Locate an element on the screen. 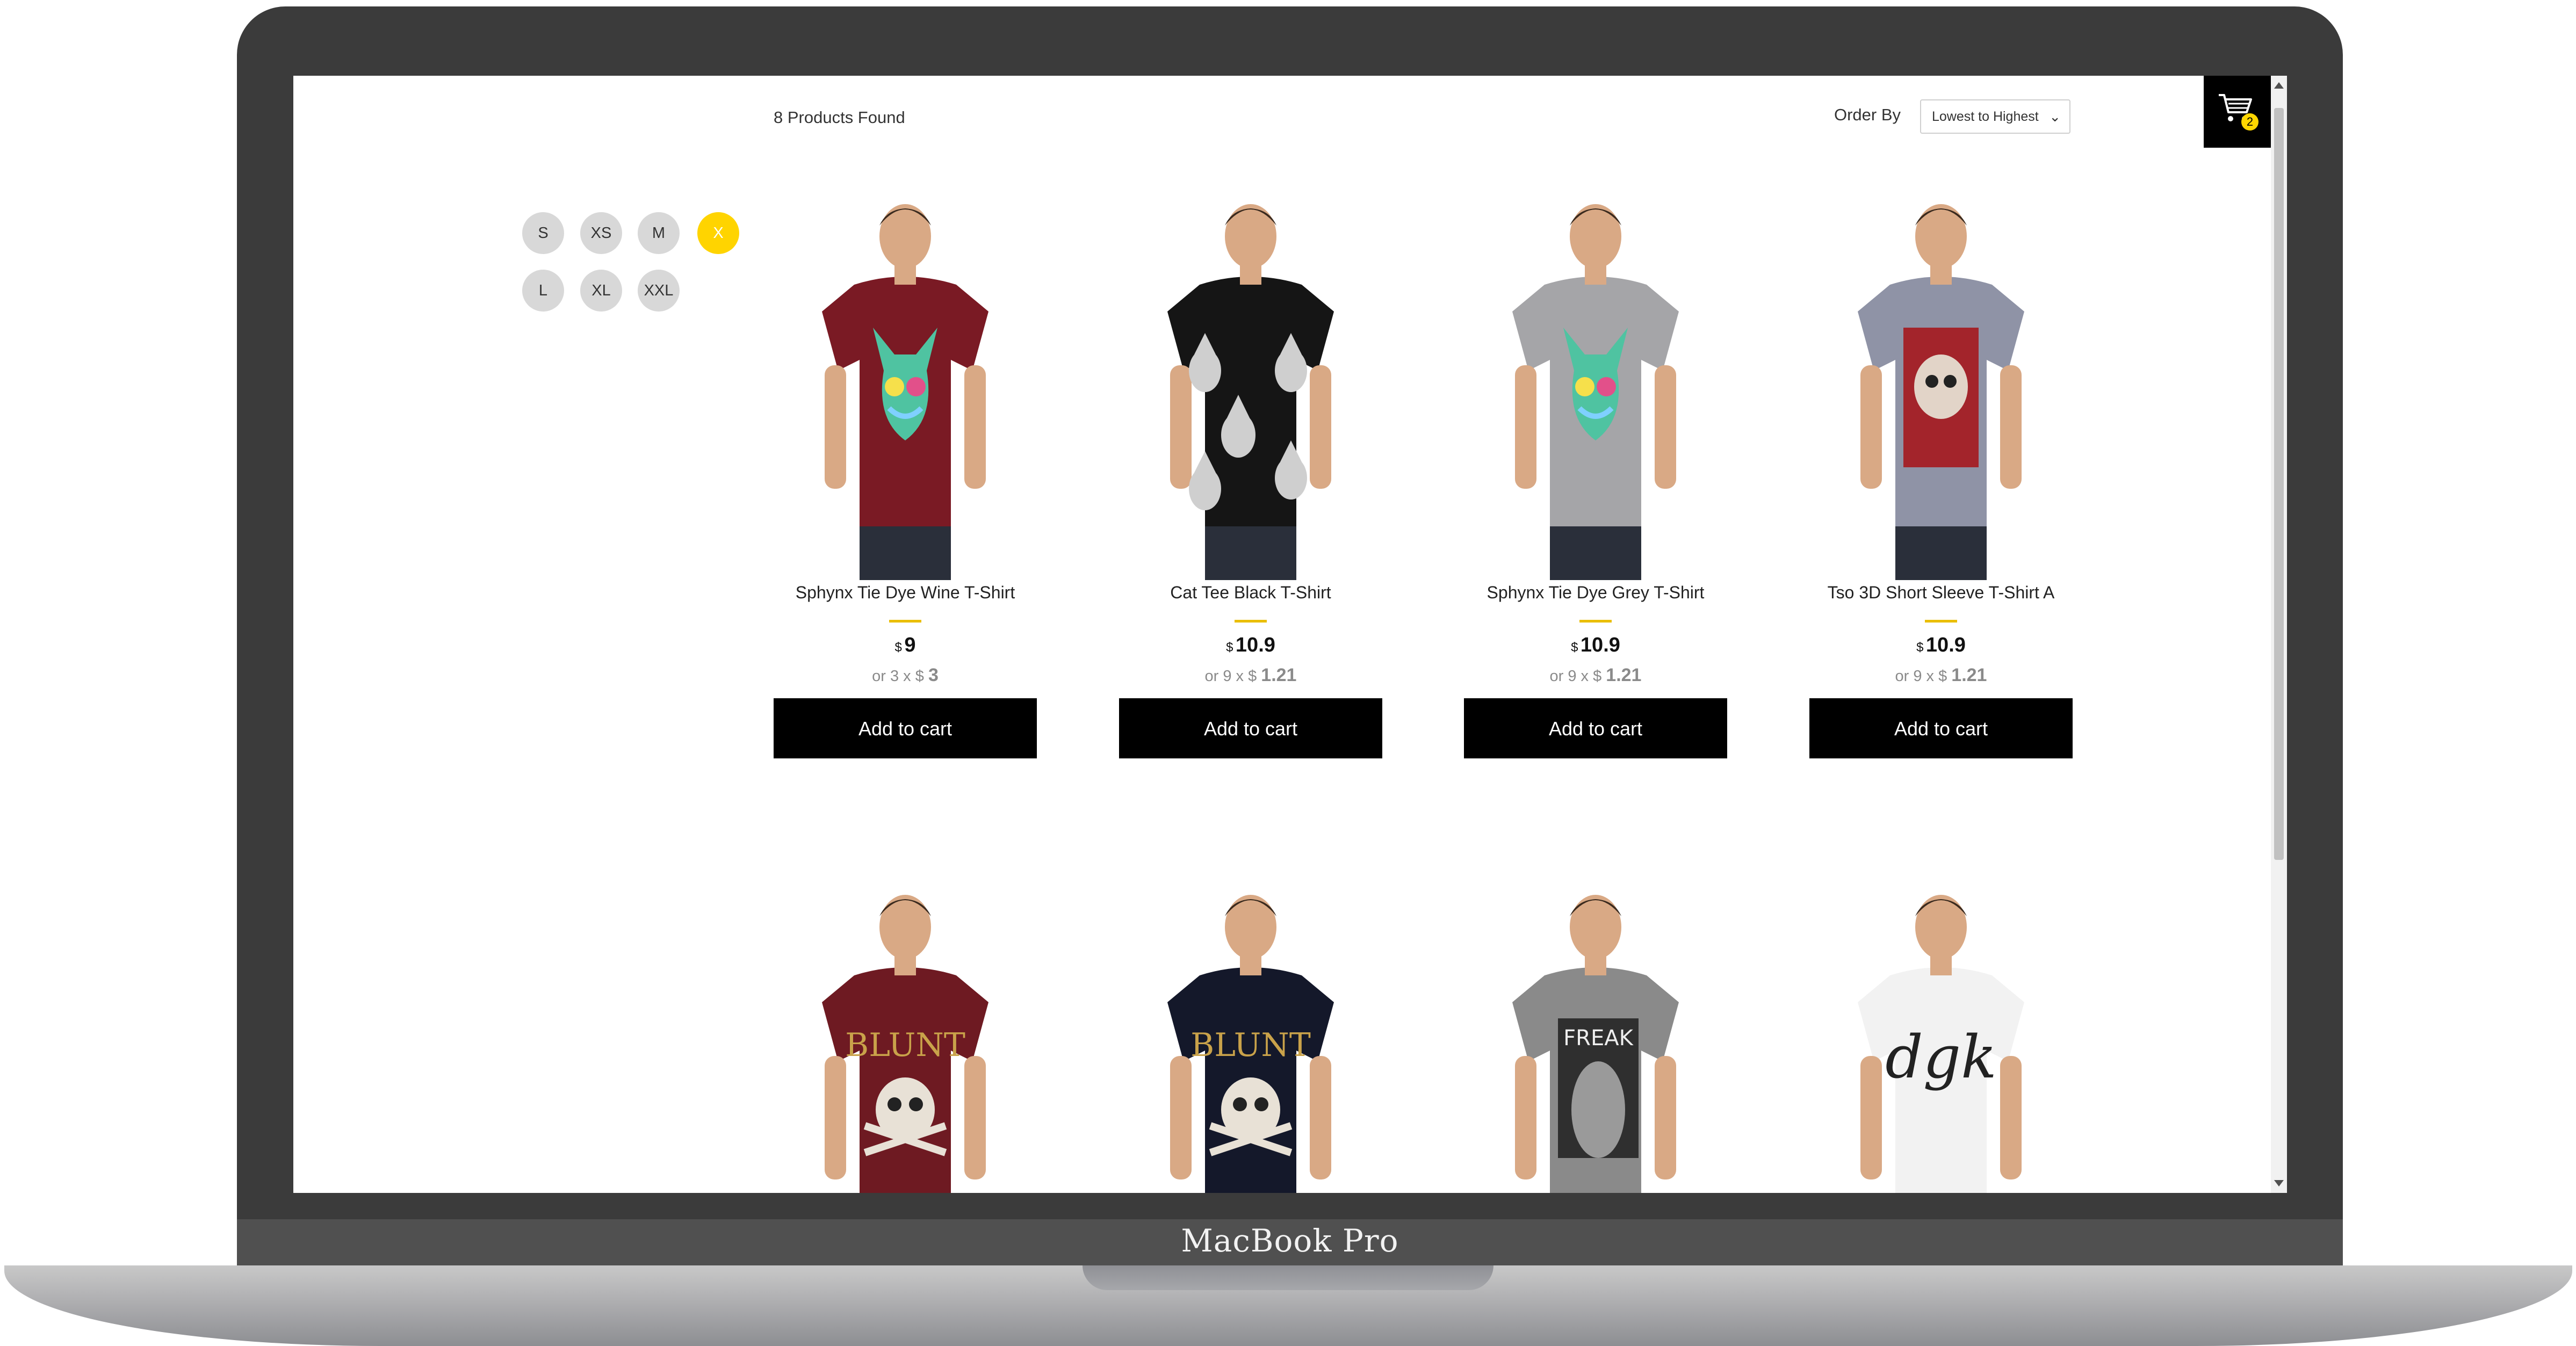 This screenshot has height=1346, width=2576. size-filter-m: M is located at coordinates (659, 233).